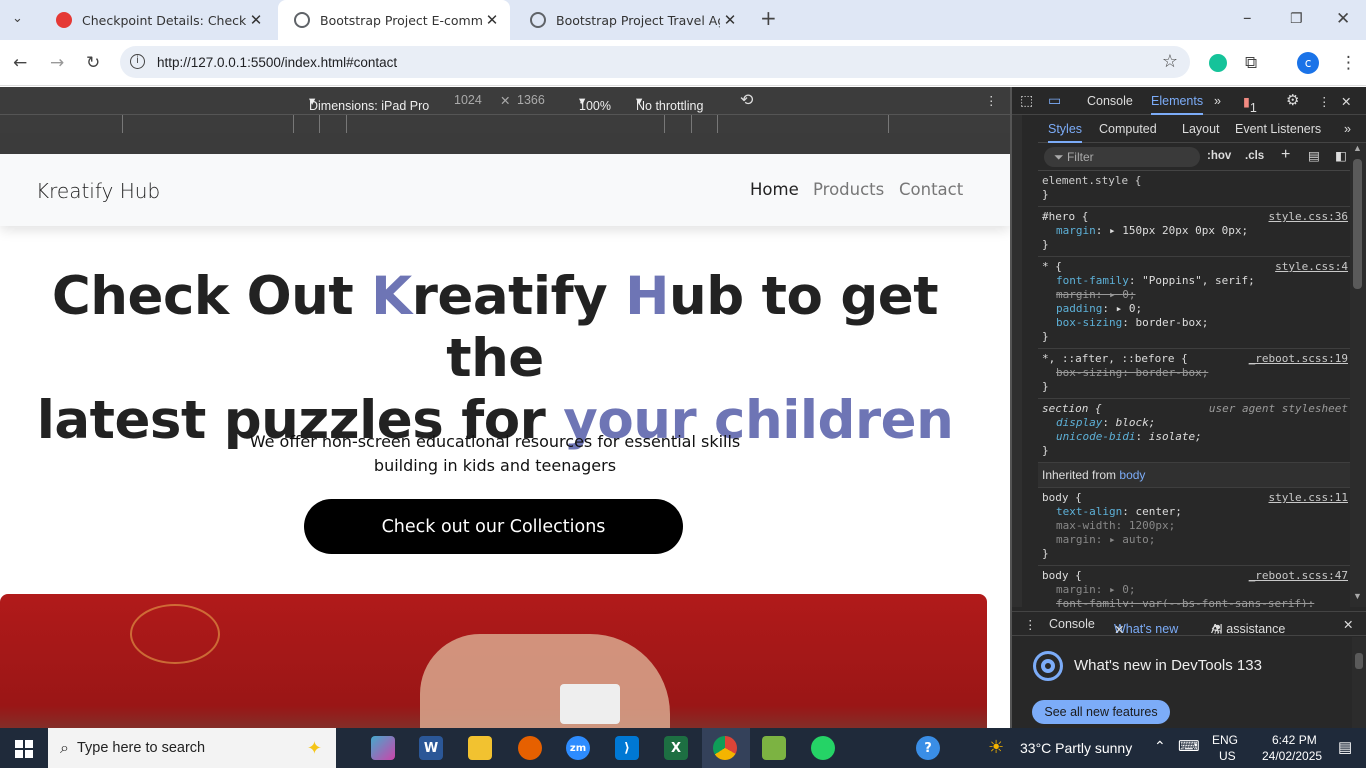 The image size is (1366, 768). I want to click on forward-arrow-icon: →, so click(57, 63).